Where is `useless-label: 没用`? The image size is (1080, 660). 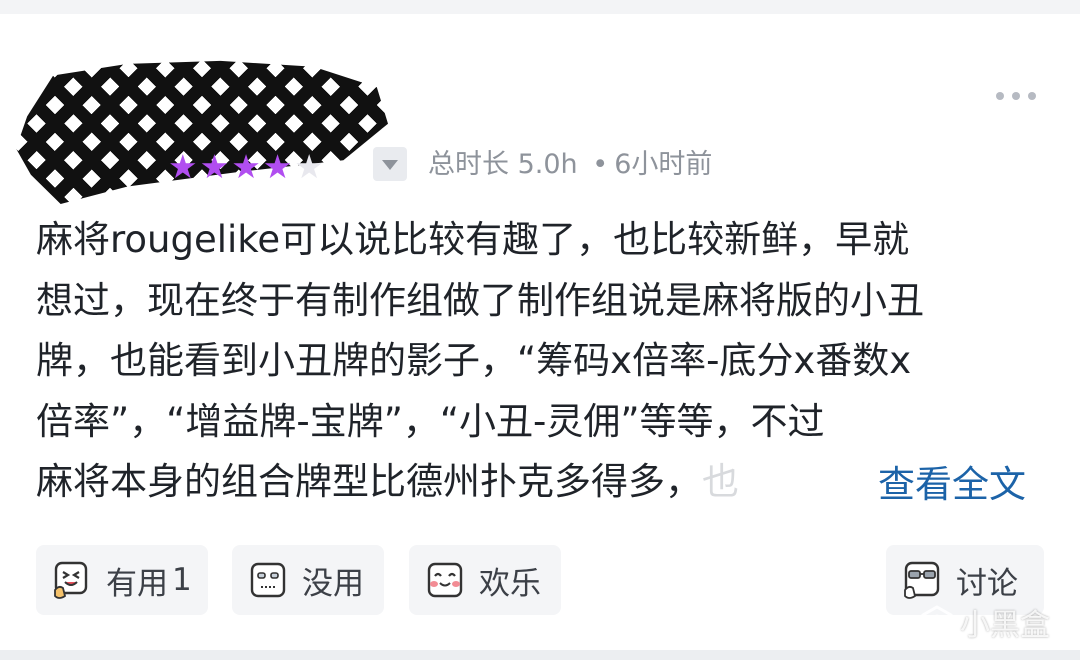 useless-label: 没用 is located at coordinates (333, 583).